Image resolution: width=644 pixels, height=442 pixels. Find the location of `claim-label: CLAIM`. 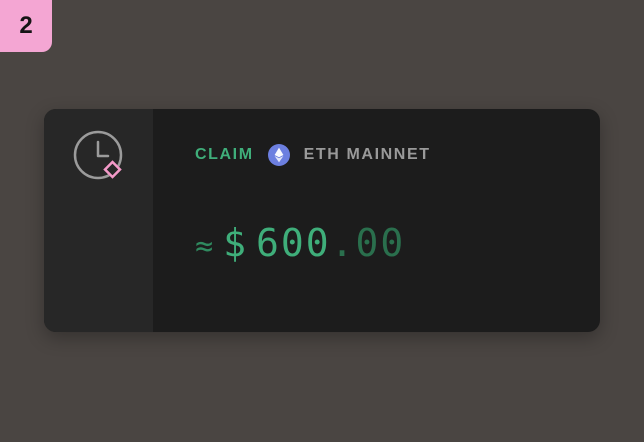

claim-label: CLAIM is located at coordinates (224, 154).